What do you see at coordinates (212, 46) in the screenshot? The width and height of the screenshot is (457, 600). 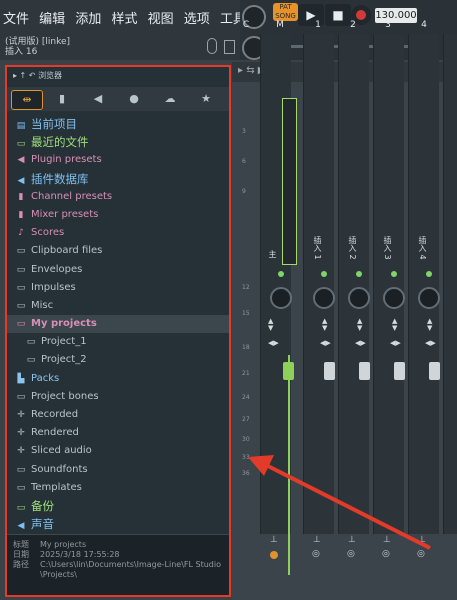 I see `mouse-icon` at bounding box center [212, 46].